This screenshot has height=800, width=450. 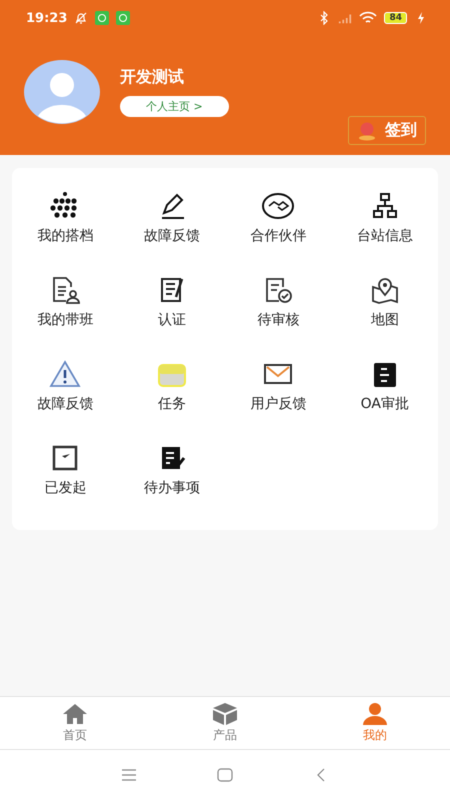 What do you see at coordinates (367, 130) in the screenshot?
I see `location-pin-icon` at bounding box center [367, 130].